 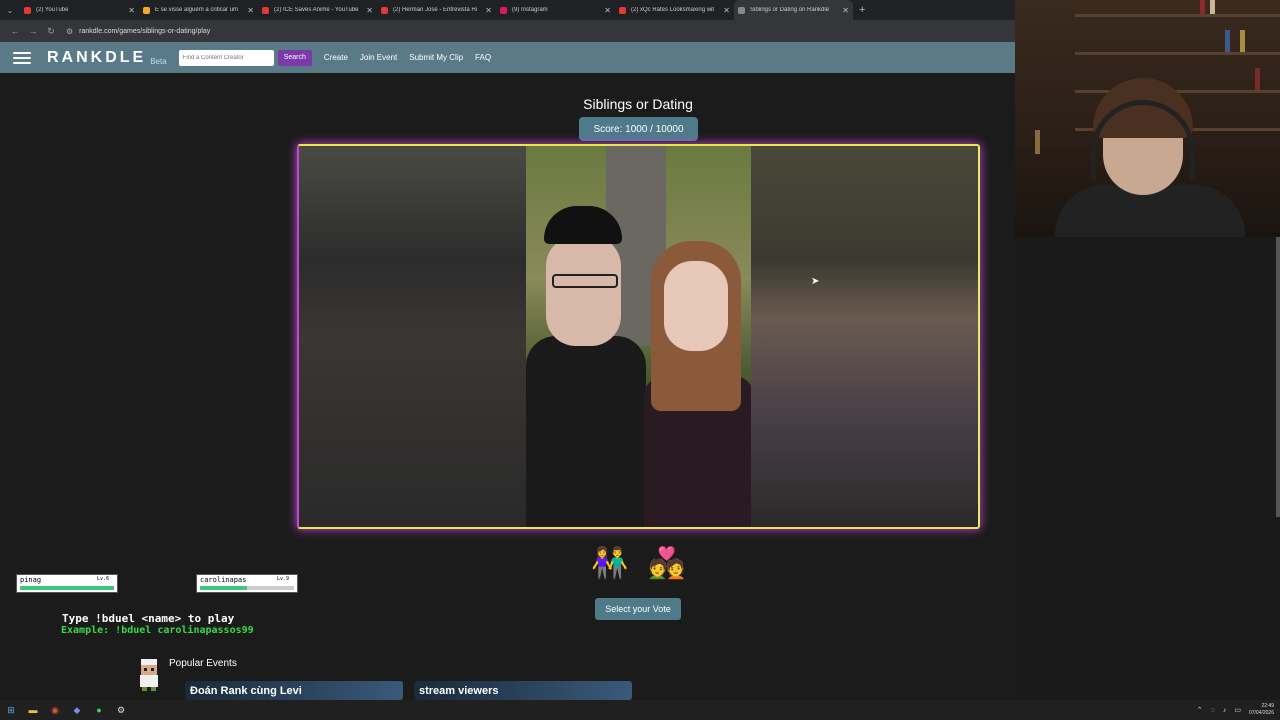 What do you see at coordinates (282, 579) in the screenshot?
I see `player-level: Lv.9` at bounding box center [282, 579].